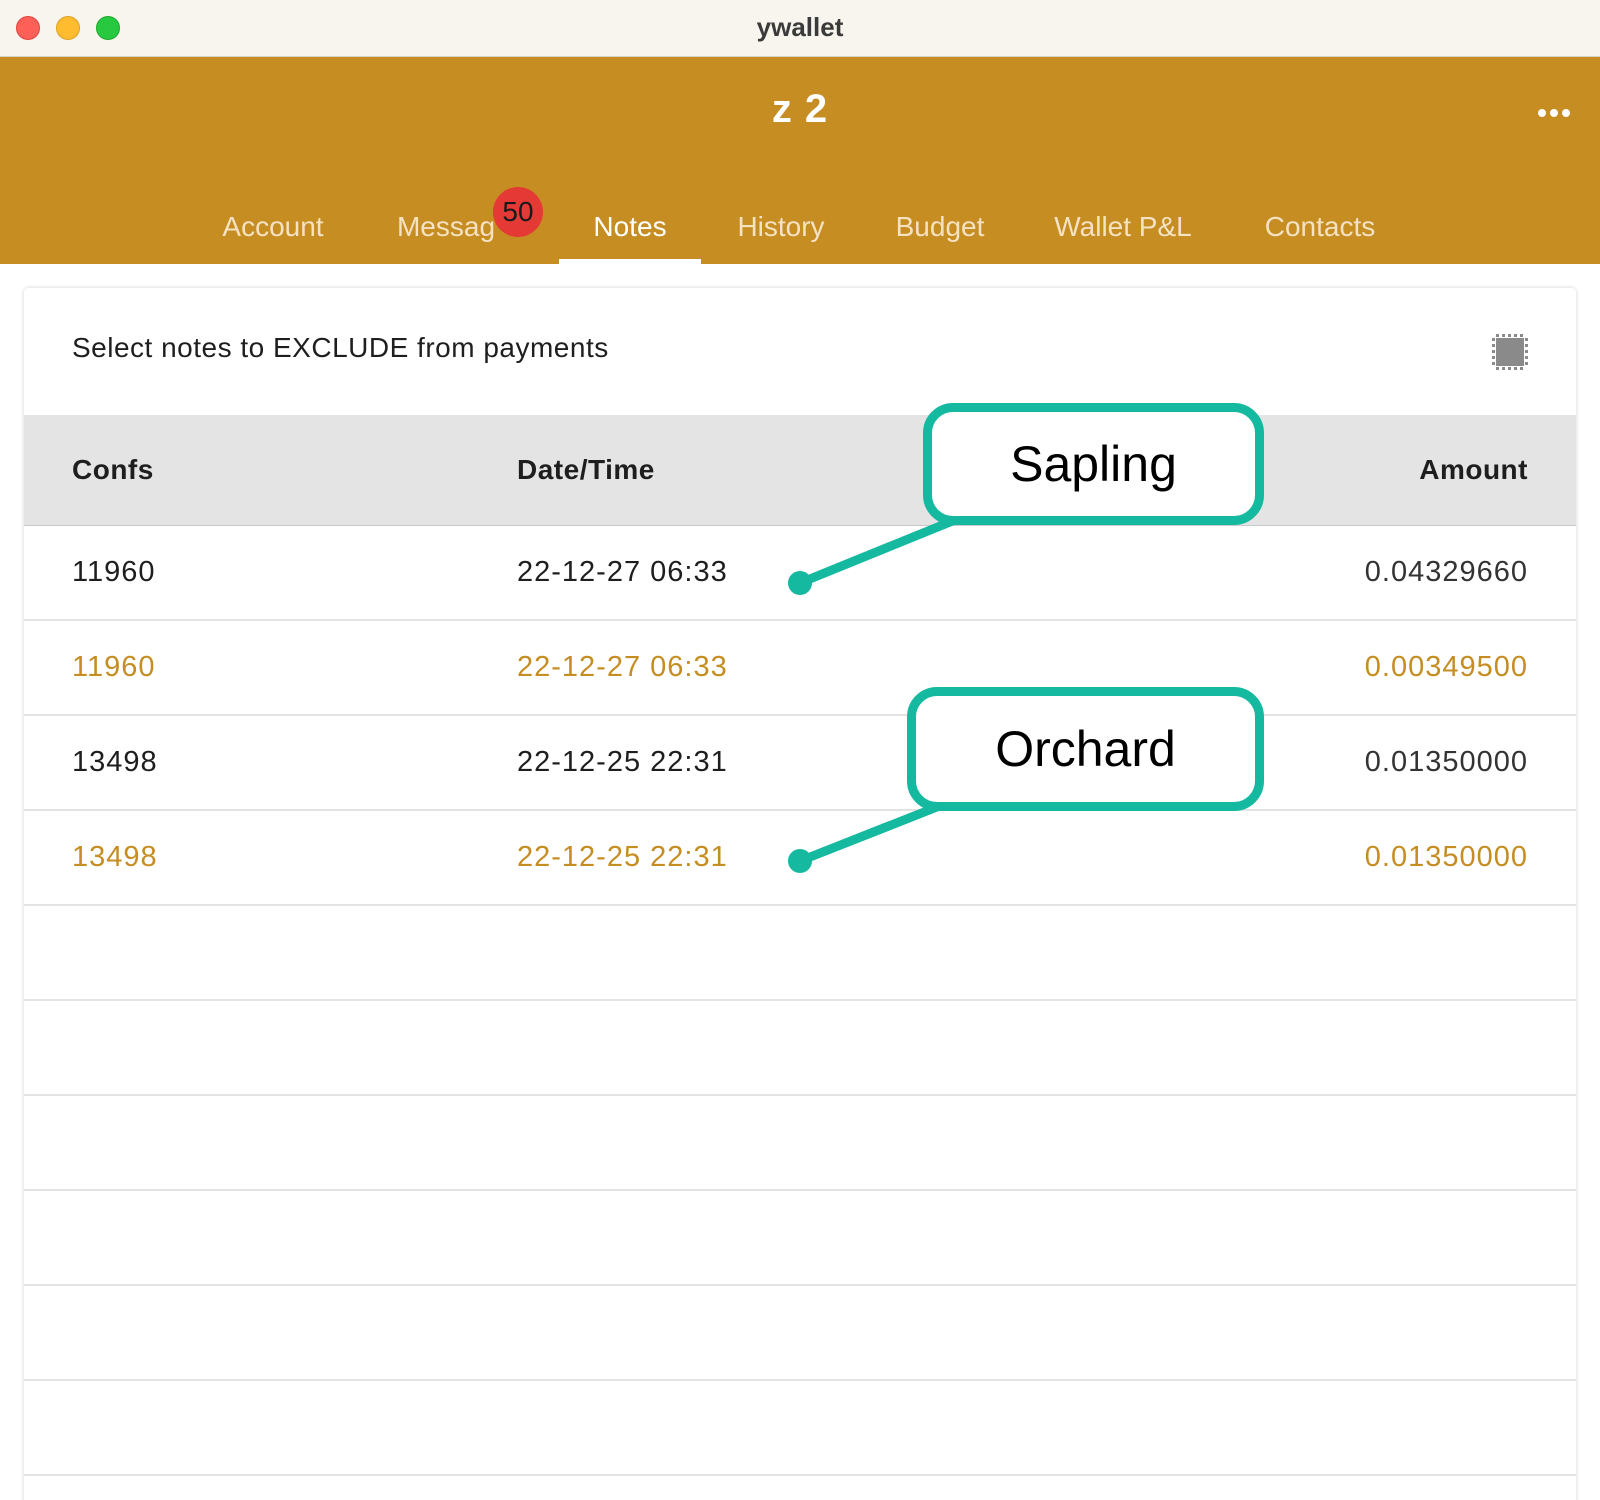  I want to click on window-title: ywallet, so click(800, 27).